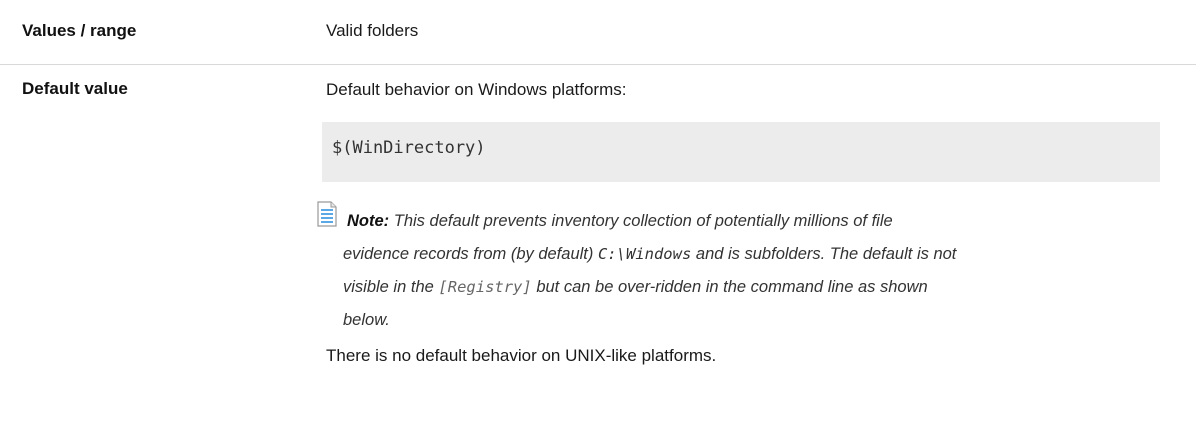 This screenshot has width=1196, height=432. What do you see at coordinates (327, 214) in the screenshot?
I see `note-document-icon` at bounding box center [327, 214].